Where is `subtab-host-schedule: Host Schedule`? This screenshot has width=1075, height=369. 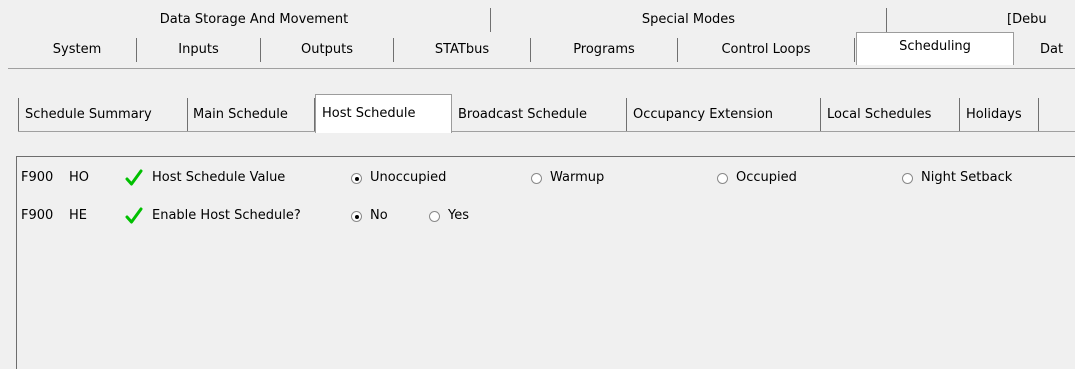 subtab-host-schedule: Host Schedule is located at coordinates (383, 113).